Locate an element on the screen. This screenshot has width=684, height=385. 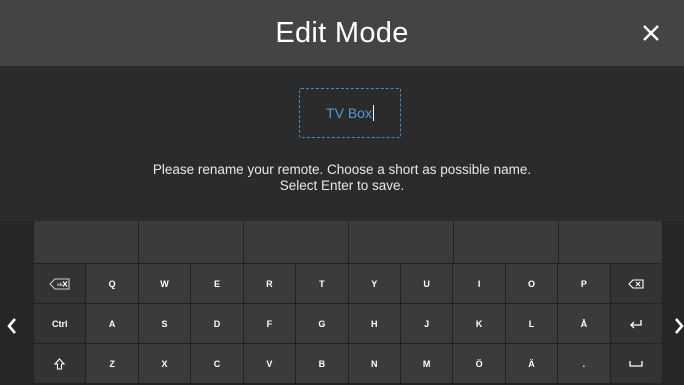
key-i: I is located at coordinates (479, 283).